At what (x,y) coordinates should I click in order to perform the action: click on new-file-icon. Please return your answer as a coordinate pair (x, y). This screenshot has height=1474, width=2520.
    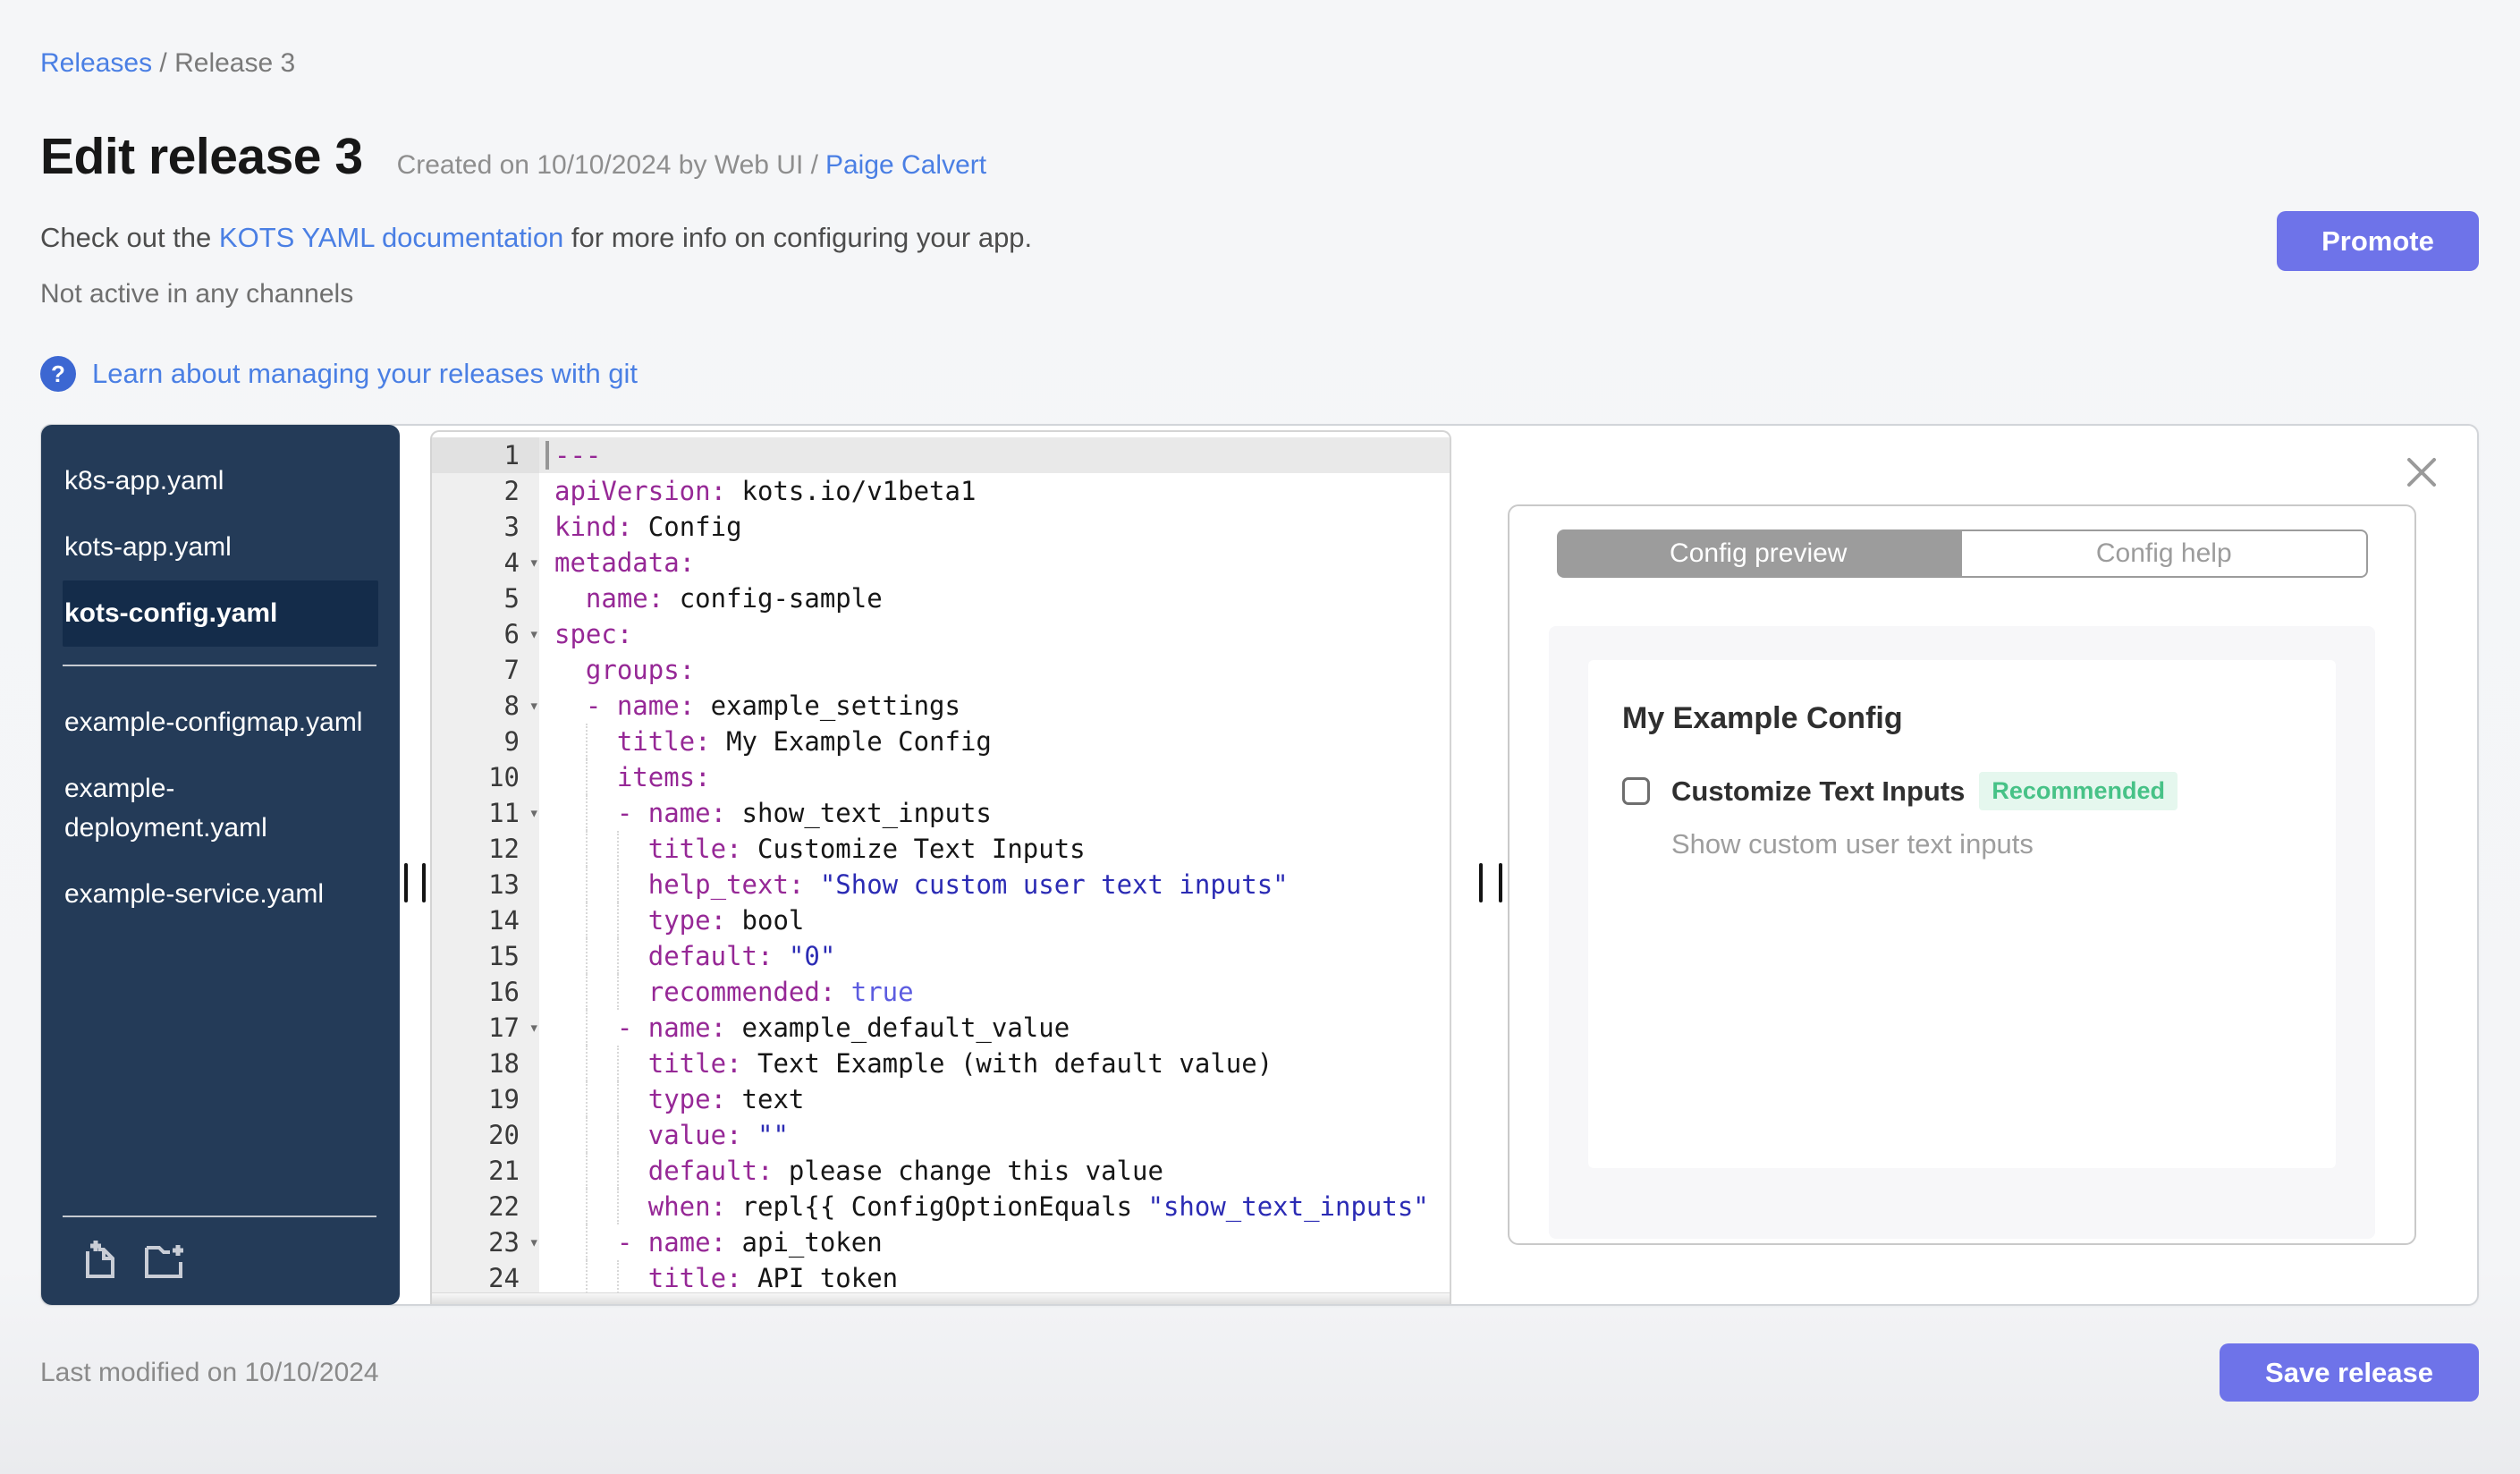
    Looking at the image, I should click on (99, 1259).